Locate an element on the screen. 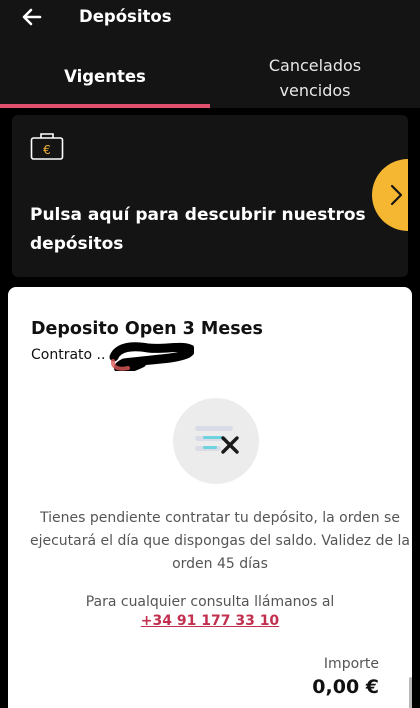 The image size is (420, 708). wallet-euro-icon: € is located at coordinates (47, 146).